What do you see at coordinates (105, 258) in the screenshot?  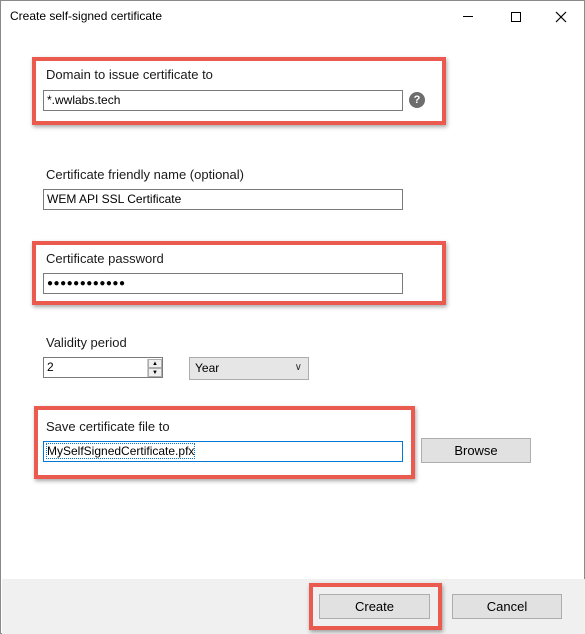 I see `password-label: Certificate password` at bounding box center [105, 258].